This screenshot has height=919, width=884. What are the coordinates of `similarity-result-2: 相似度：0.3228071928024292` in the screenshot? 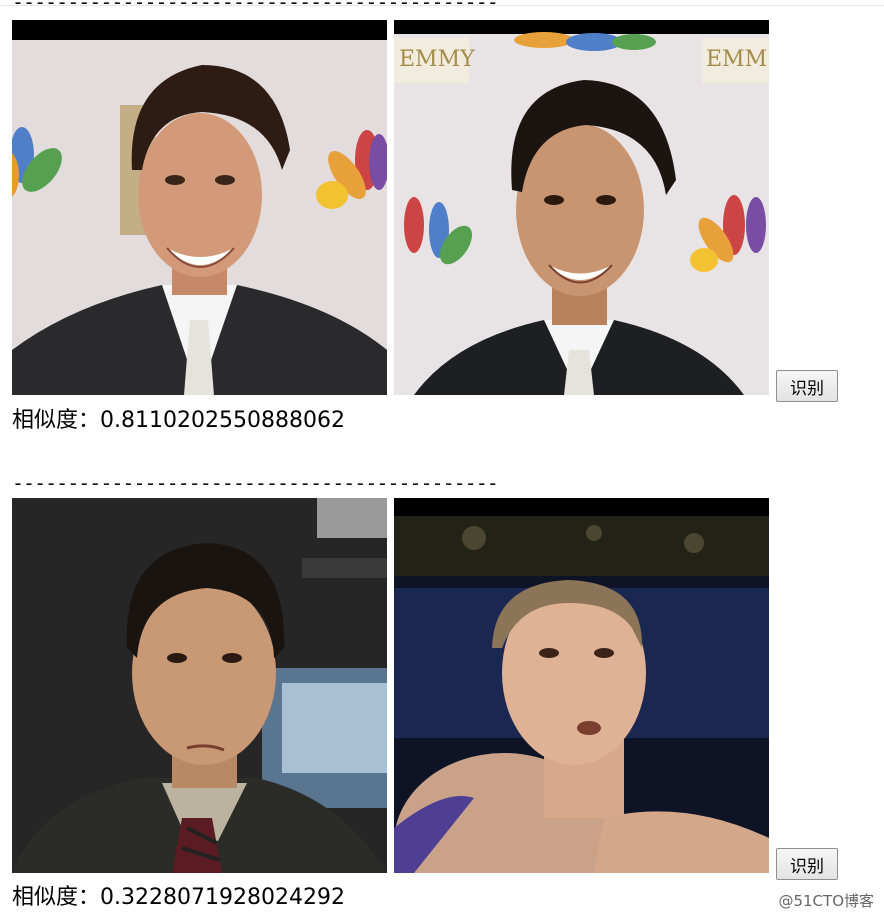 It's located at (178, 898).